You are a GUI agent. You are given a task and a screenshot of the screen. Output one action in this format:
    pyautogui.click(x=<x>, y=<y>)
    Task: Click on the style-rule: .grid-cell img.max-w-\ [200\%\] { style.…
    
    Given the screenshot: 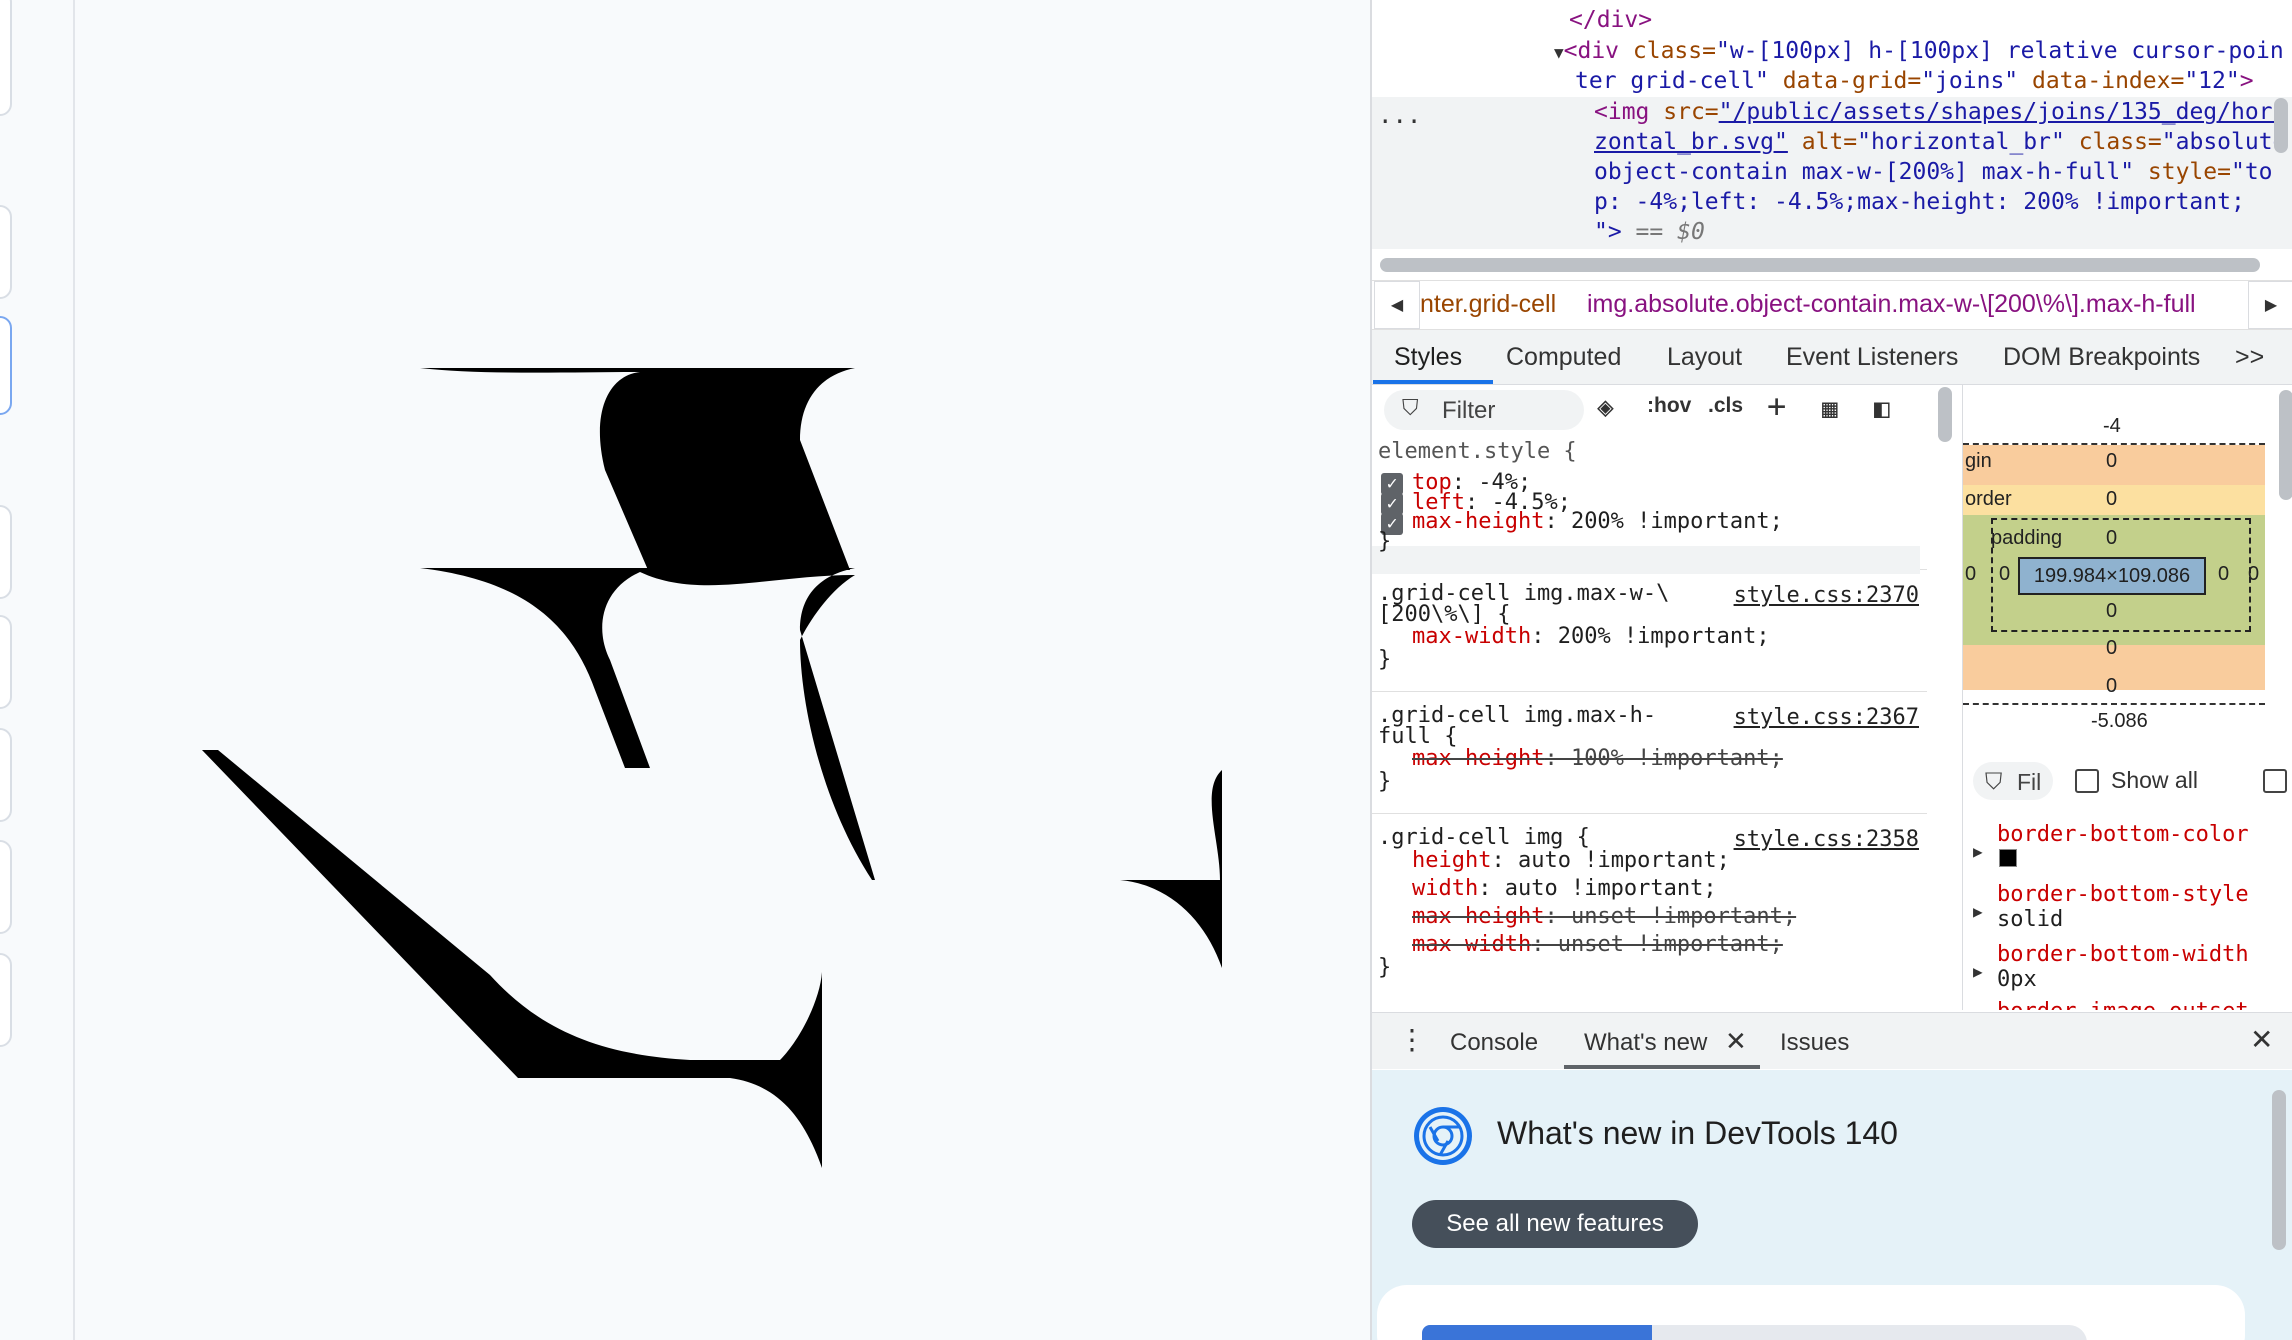 What is the action you would take?
    pyautogui.click(x=1649, y=631)
    